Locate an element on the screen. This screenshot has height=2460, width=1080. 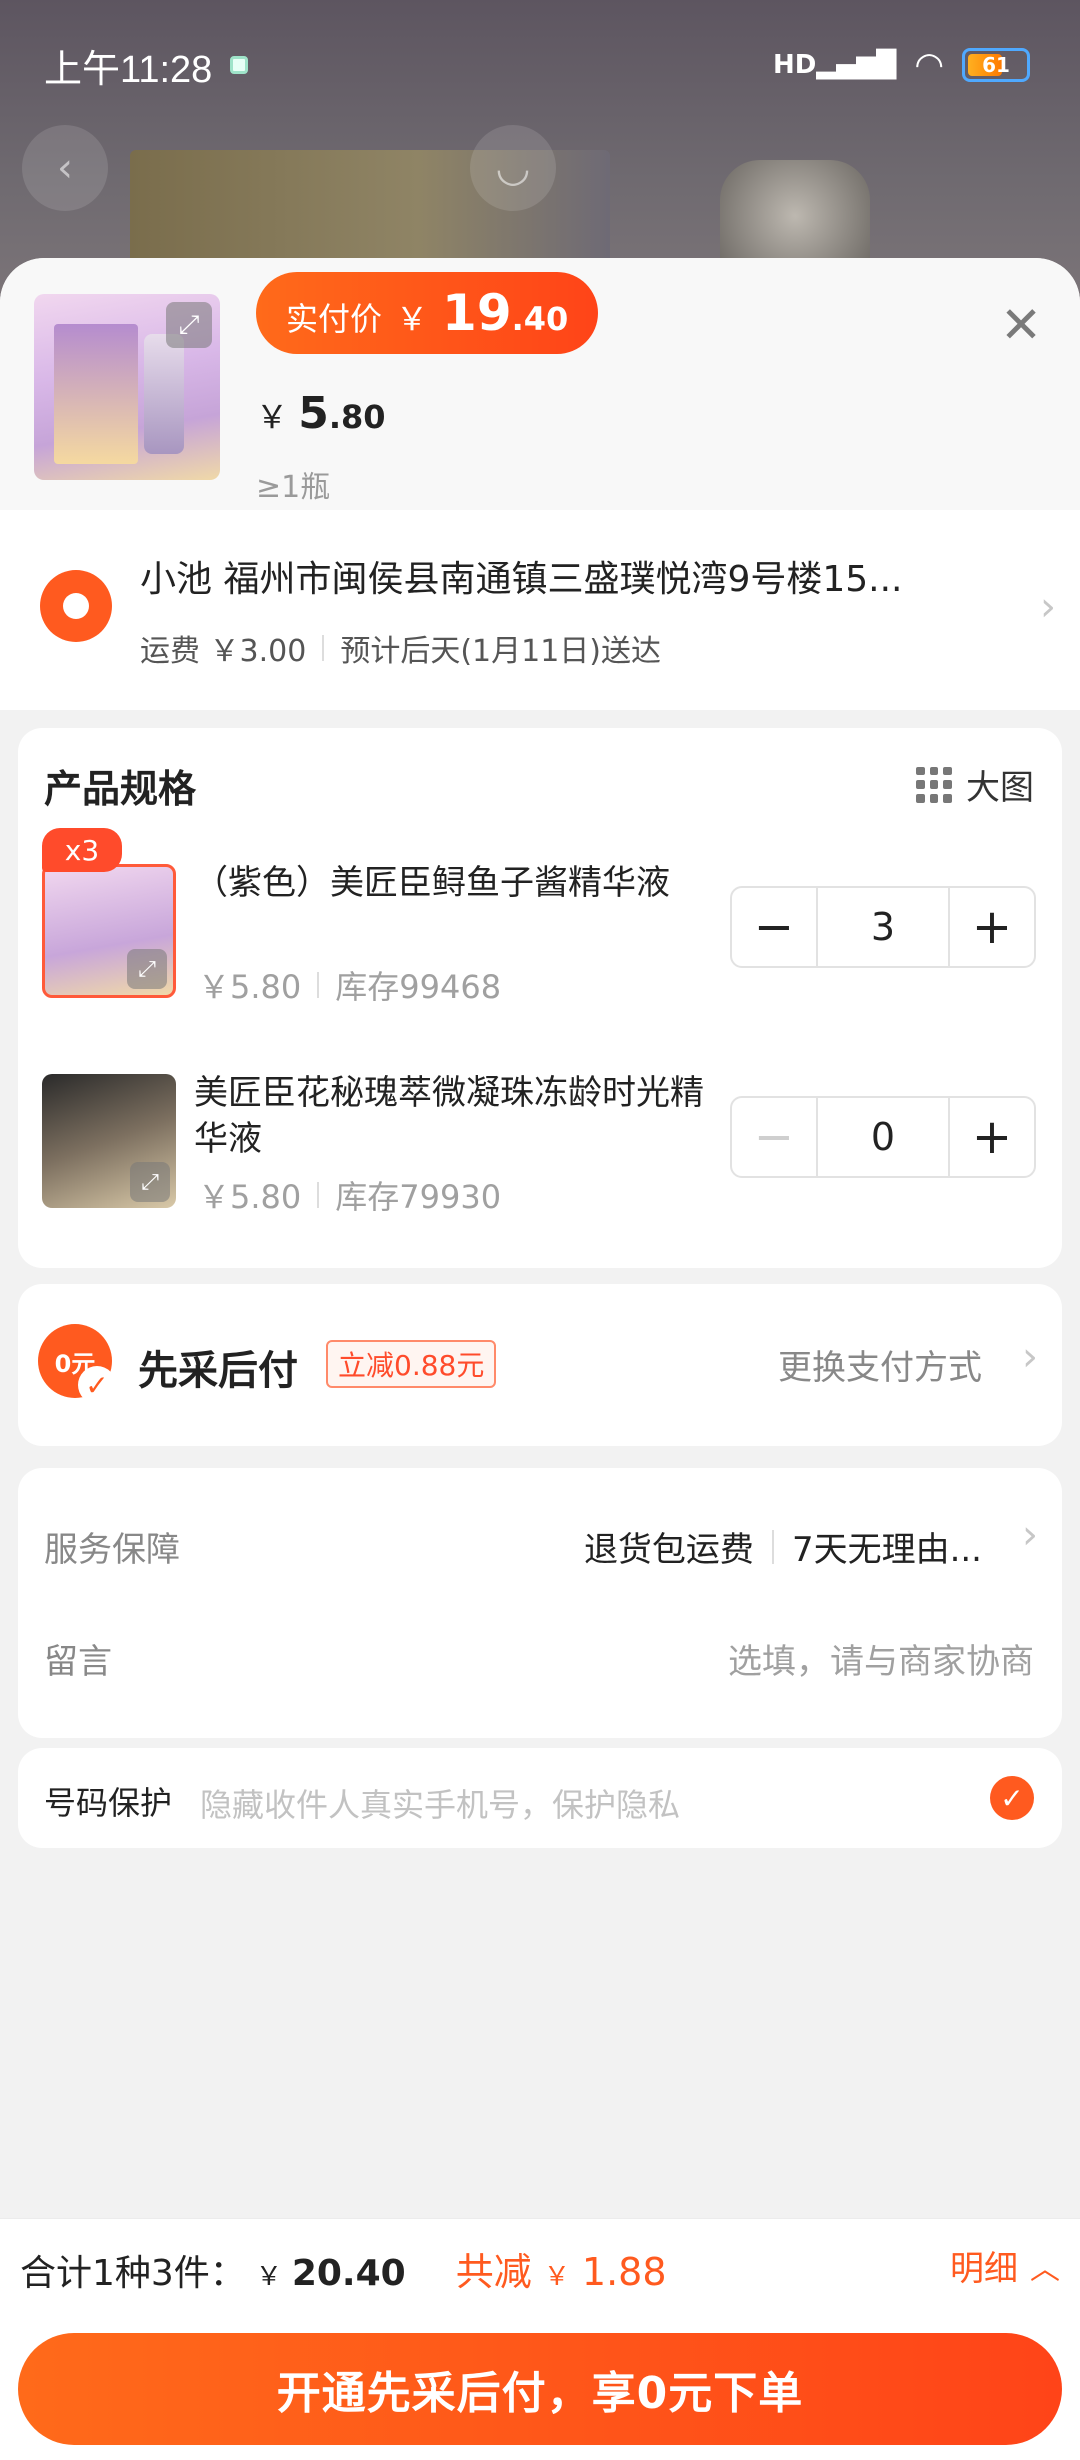
total-label: 合计1种3件： is located at coordinates (133, 2273).